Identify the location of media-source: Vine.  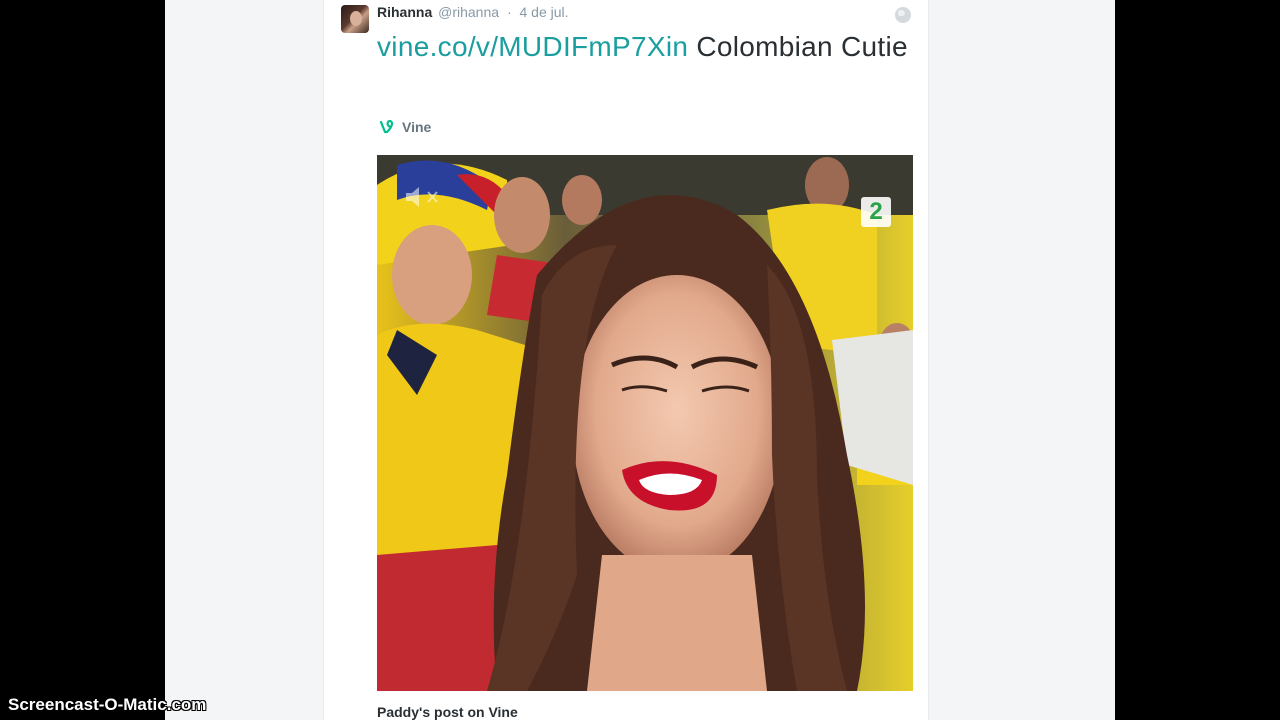
(405, 127).